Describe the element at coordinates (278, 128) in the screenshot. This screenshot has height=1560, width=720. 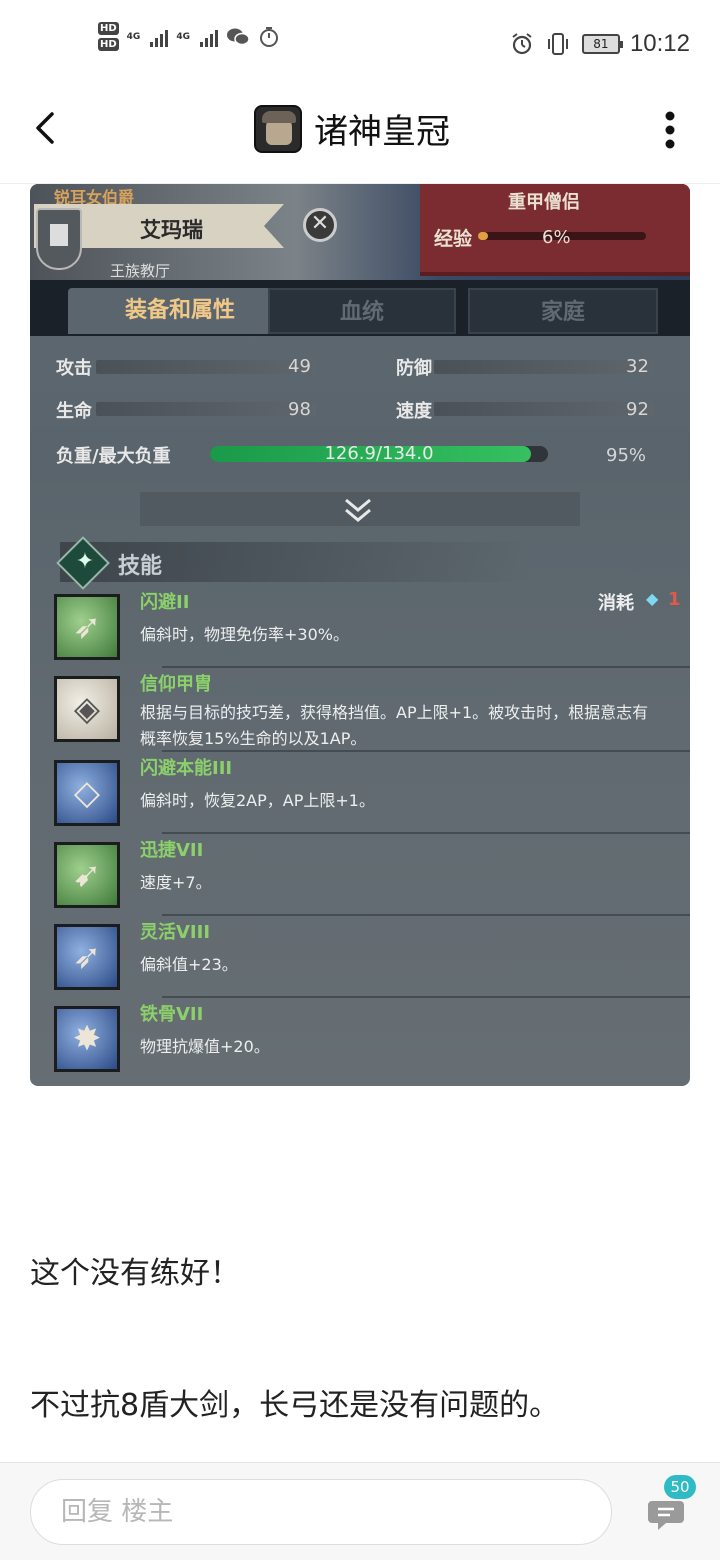
I see `game-app-icon` at that location.